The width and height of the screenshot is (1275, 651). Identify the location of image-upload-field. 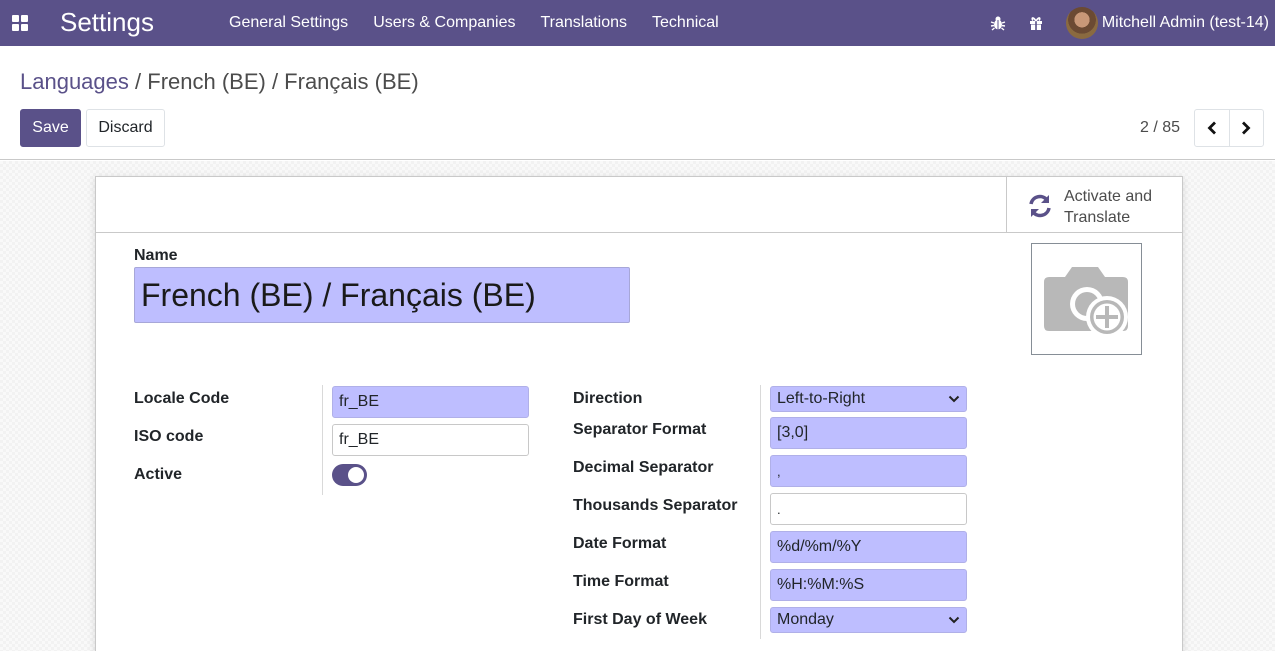
(1086, 299).